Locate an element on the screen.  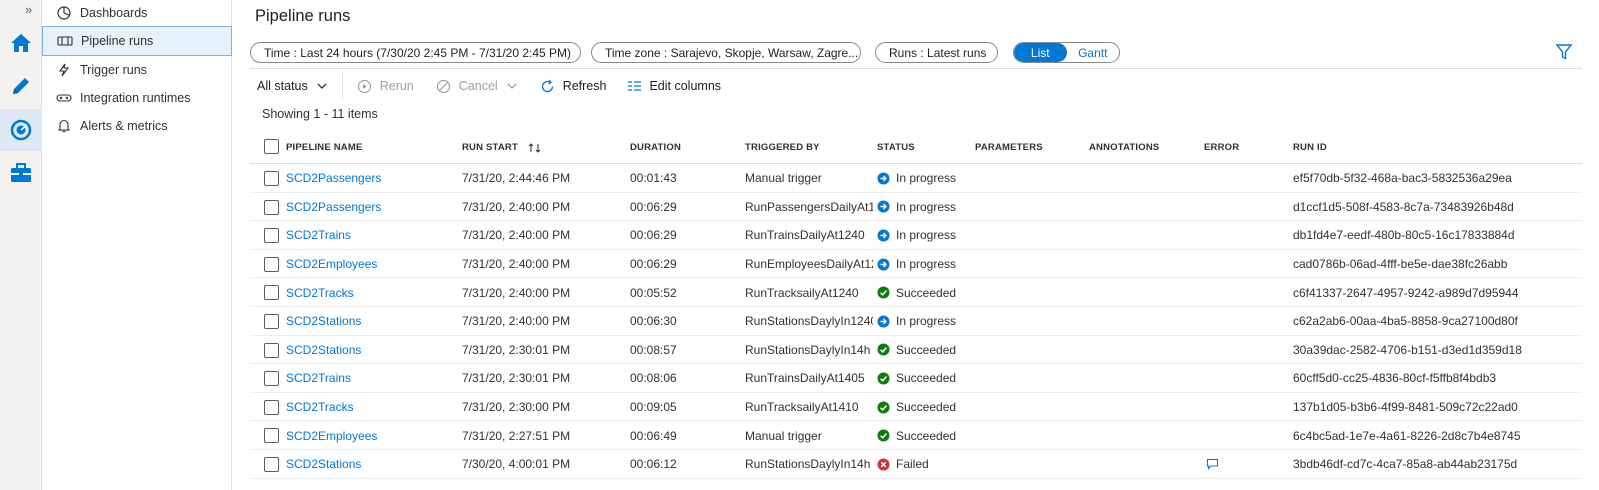
runs-filter: Runs : Latest runs is located at coordinates (936, 52).